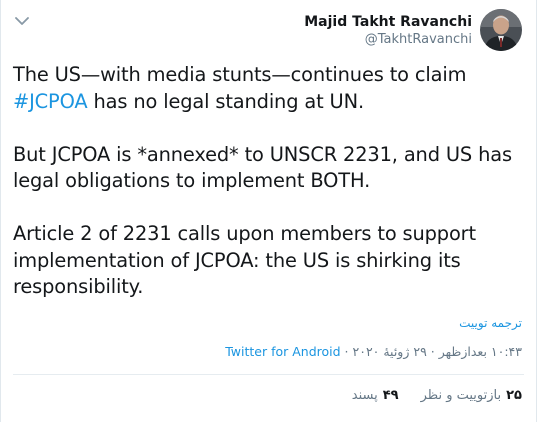  I want to click on tweet-time: ۱۰:۴۳ بعدازظهر, so click(480, 351).